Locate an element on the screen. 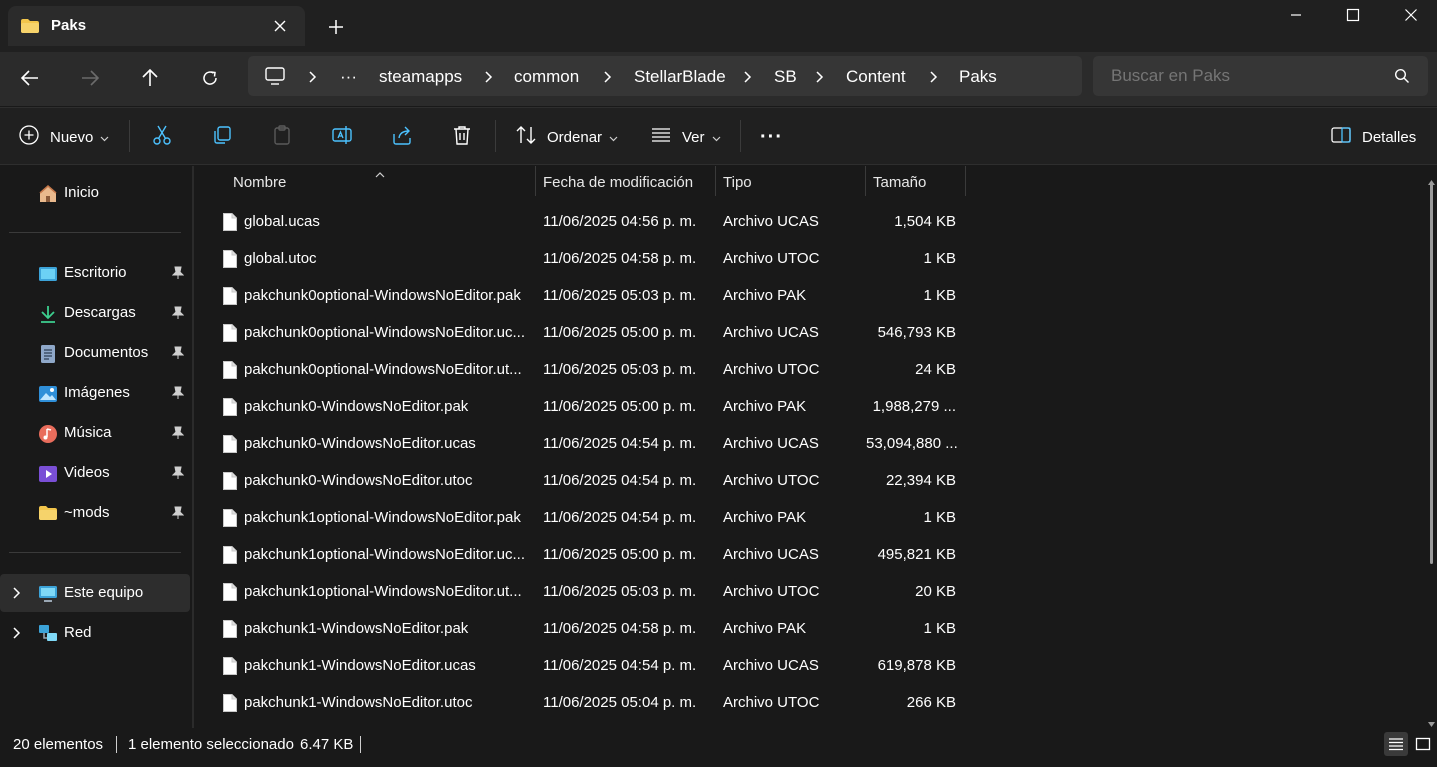 Image resolution: width=1437 pixels, height=767 pixels. breadcrumb-common: common is located at coordinates (546, 77).